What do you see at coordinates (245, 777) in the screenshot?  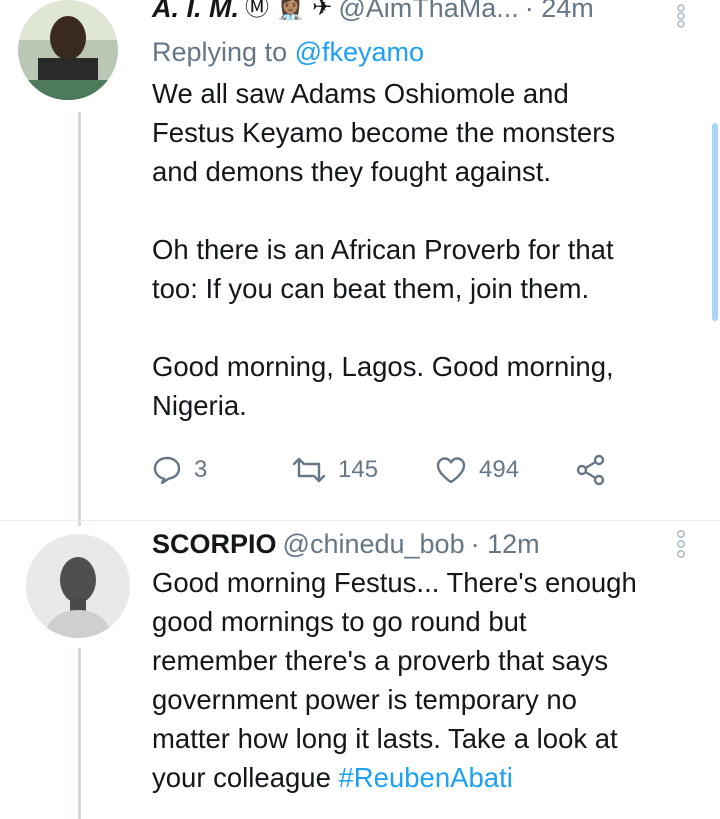 I see `text-line: your colleague` at bounding box center [245, 777].